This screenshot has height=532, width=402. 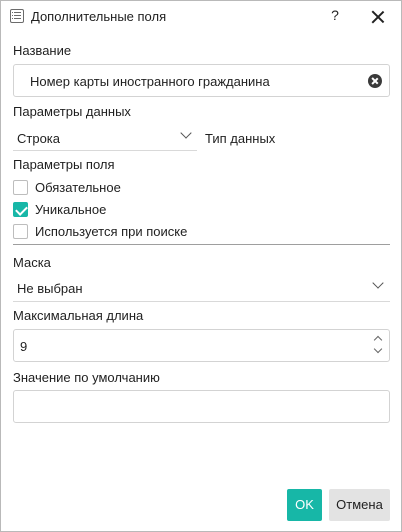 I want to click on data-type-select: Строка, so click(x=105, y=138).